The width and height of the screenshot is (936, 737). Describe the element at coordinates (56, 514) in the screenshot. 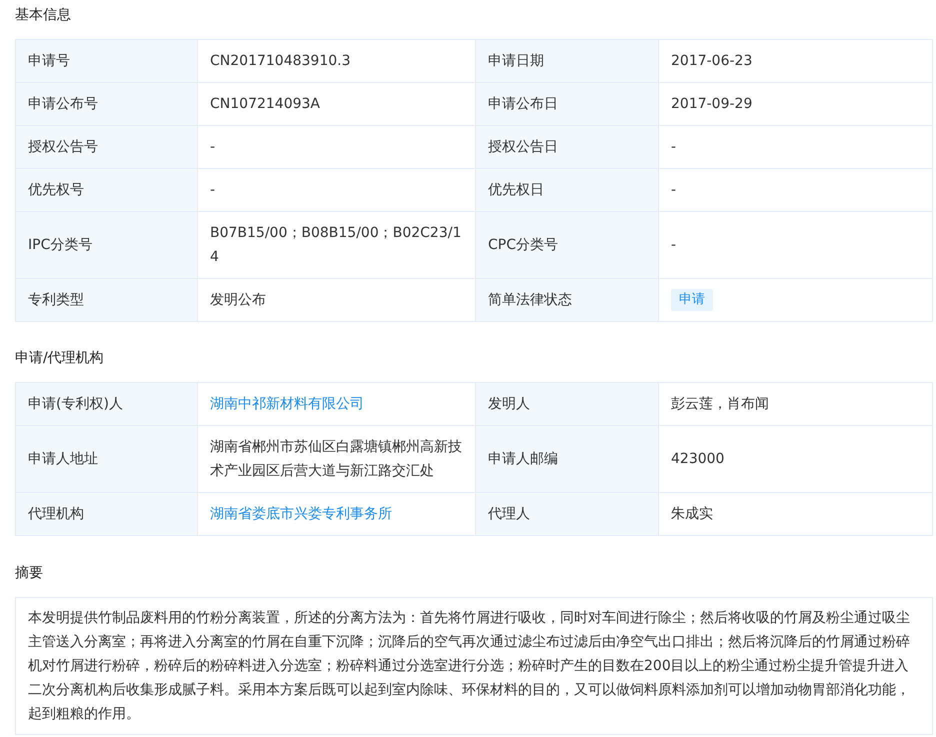

I see `field-label: 代理机构` at that location.